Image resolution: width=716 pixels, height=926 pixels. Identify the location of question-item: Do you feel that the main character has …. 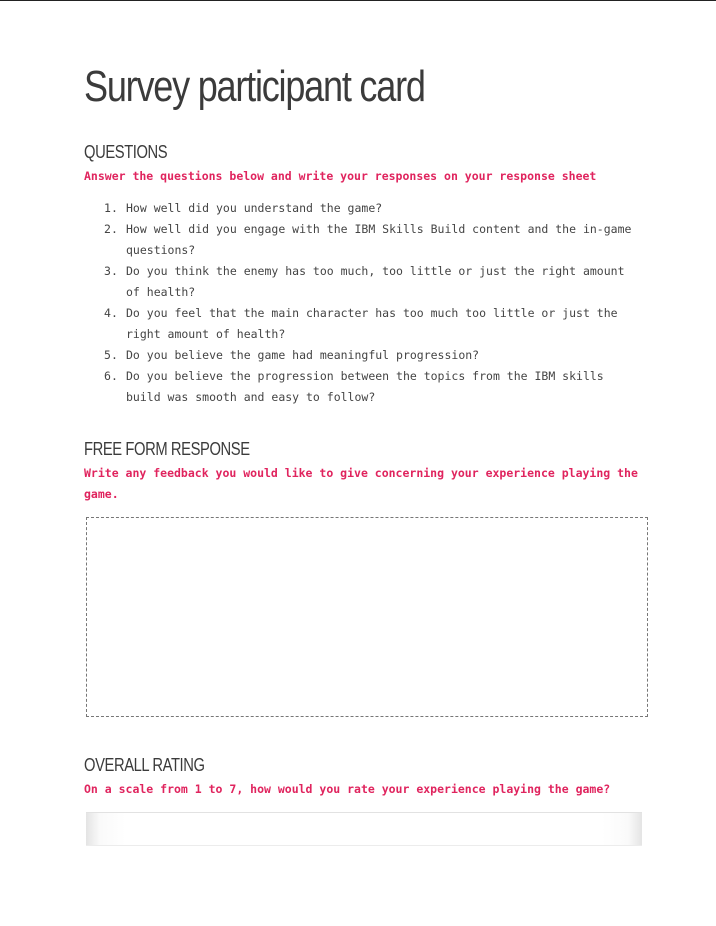
(361, 322).